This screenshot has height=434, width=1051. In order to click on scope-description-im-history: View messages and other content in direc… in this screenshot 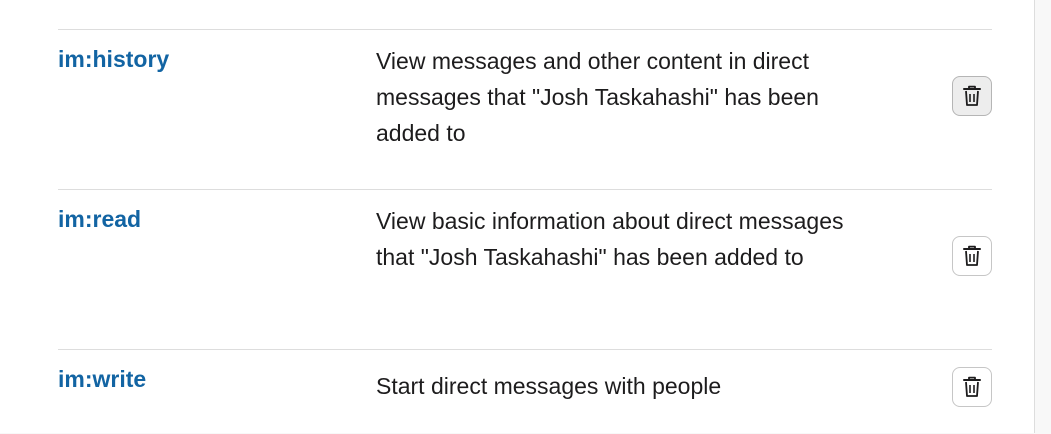, I will do `click(597, 97)`.